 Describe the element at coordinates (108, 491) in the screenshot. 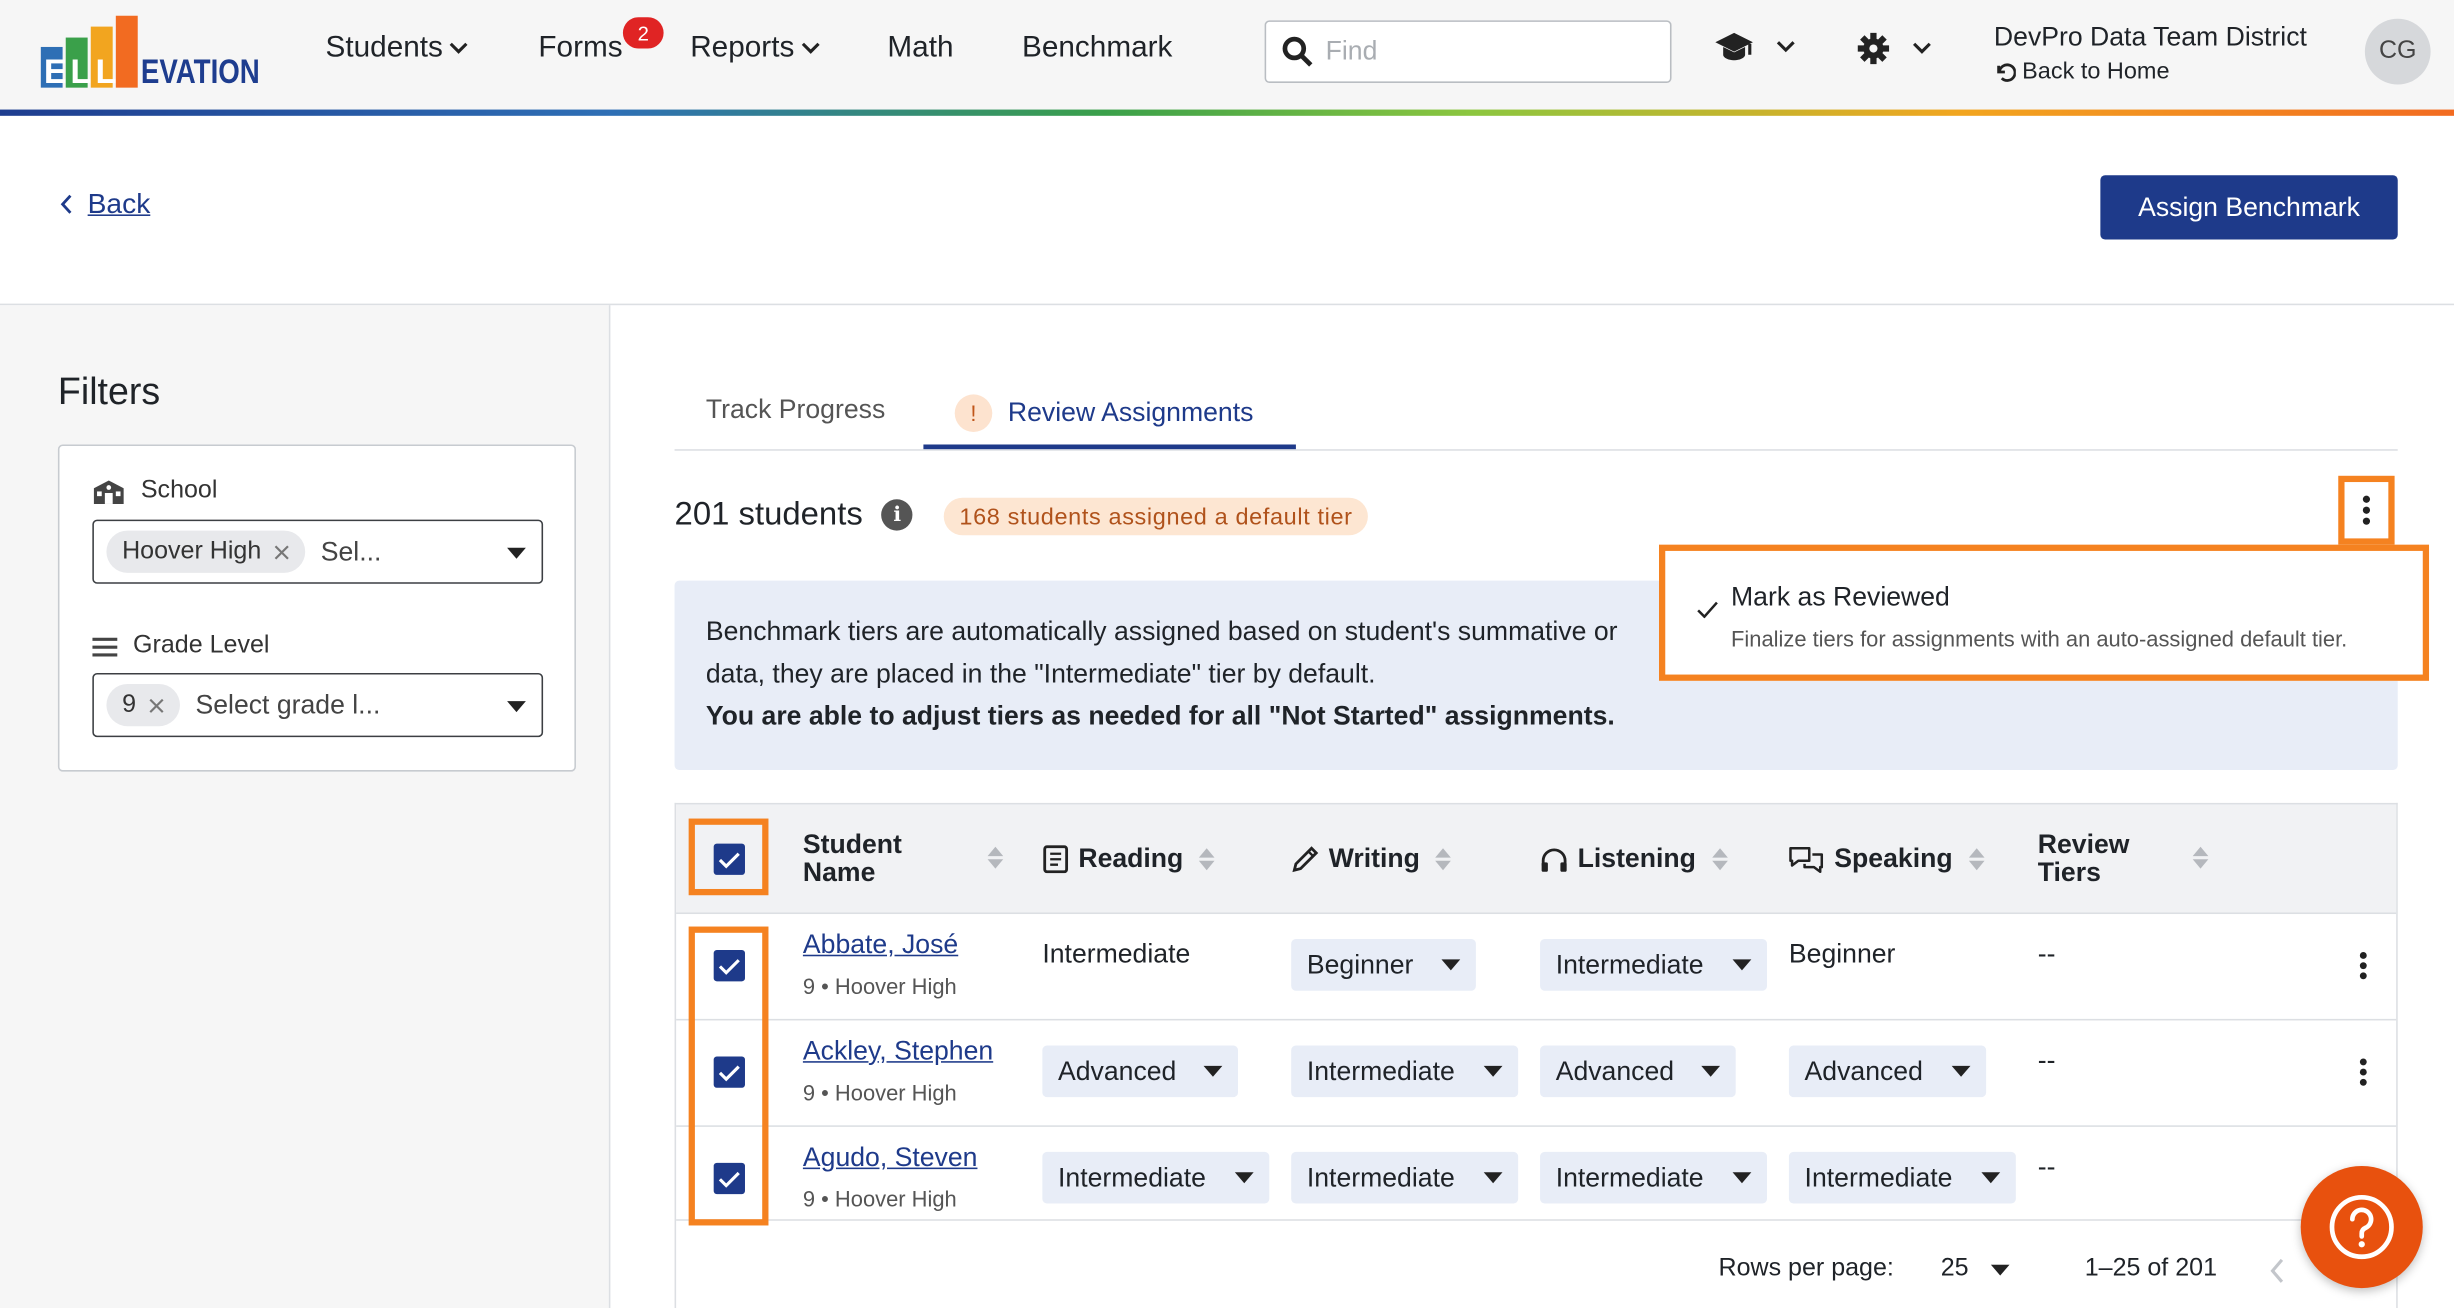

I see `school-icon` at that location.